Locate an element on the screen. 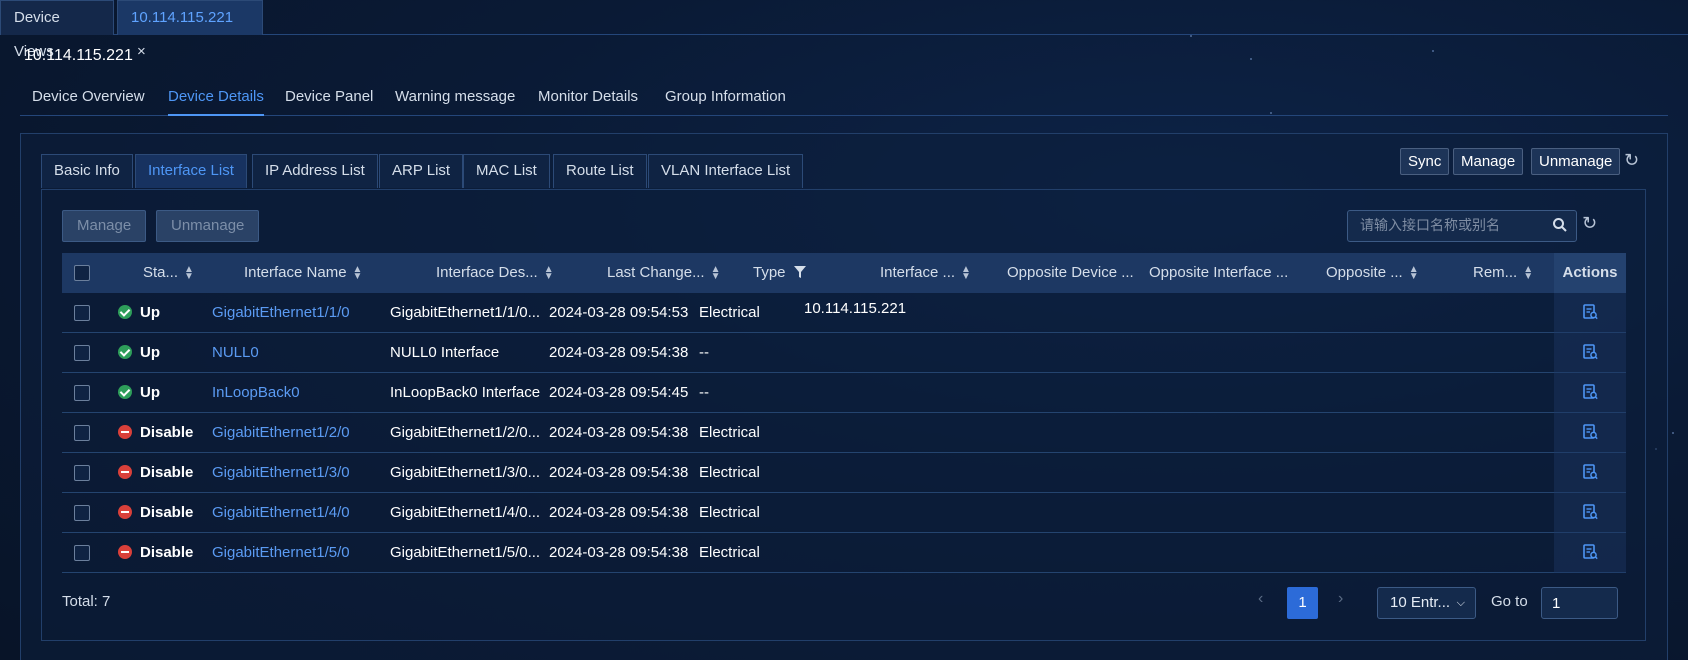 The image size is (1688, 660). page-number: 1 is located at coordinates (1302, 603).